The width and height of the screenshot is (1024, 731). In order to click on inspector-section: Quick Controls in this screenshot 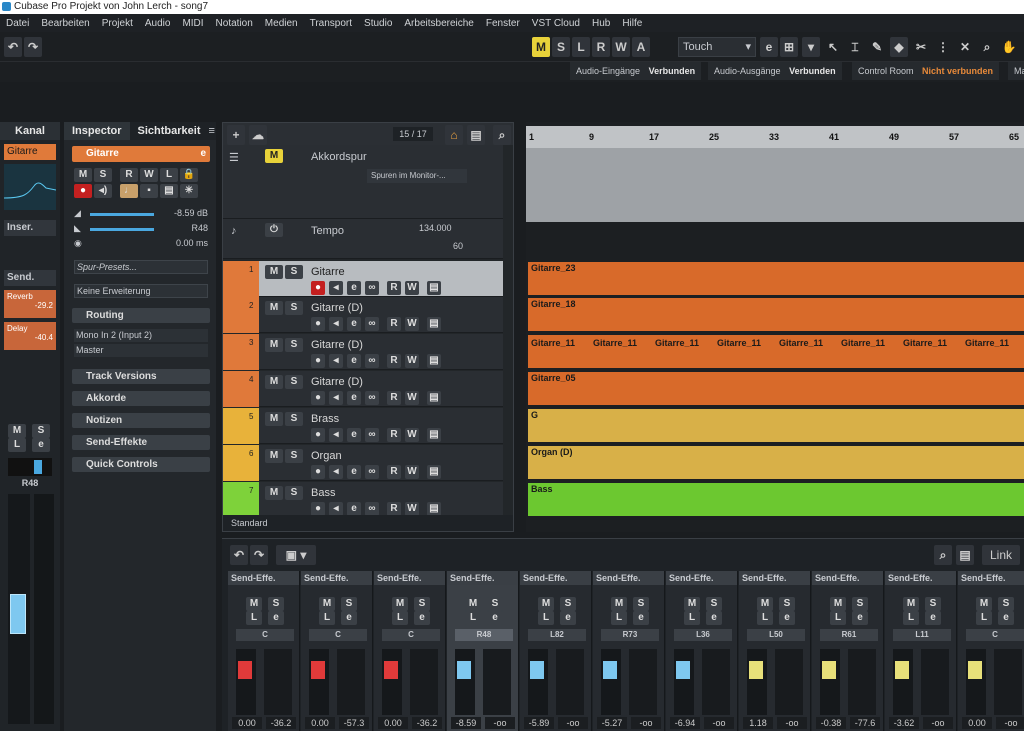, I will do `click(141, 464)`.